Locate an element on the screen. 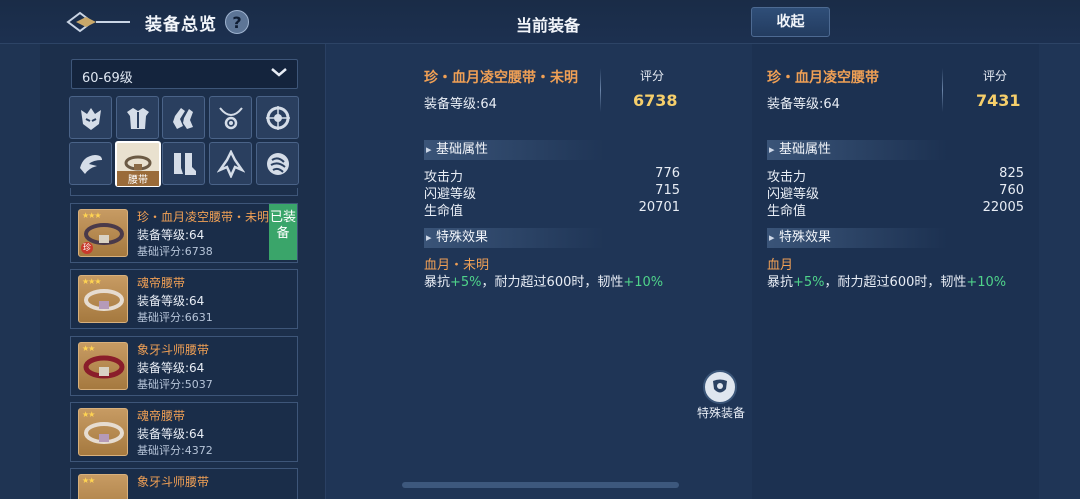 The height and width of the screenshot is (499, 1080). list-item: ★★ 象牙斗师腰带 is located at coordinates (184, 483).